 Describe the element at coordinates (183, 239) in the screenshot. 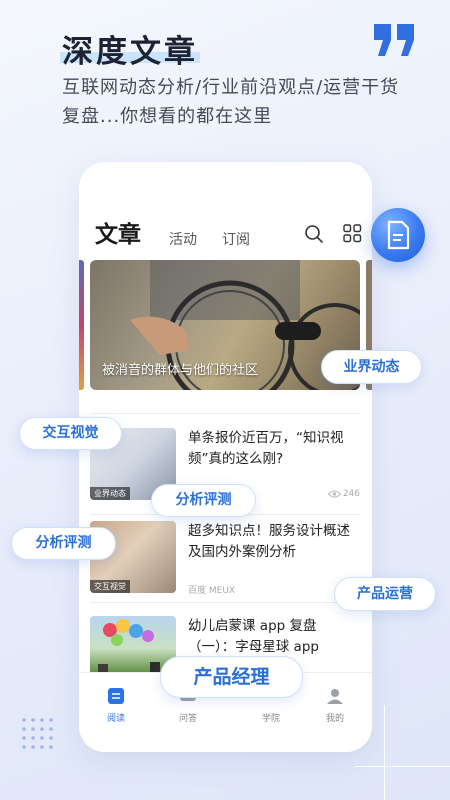

I see `tab-activity: 活动` at that location.